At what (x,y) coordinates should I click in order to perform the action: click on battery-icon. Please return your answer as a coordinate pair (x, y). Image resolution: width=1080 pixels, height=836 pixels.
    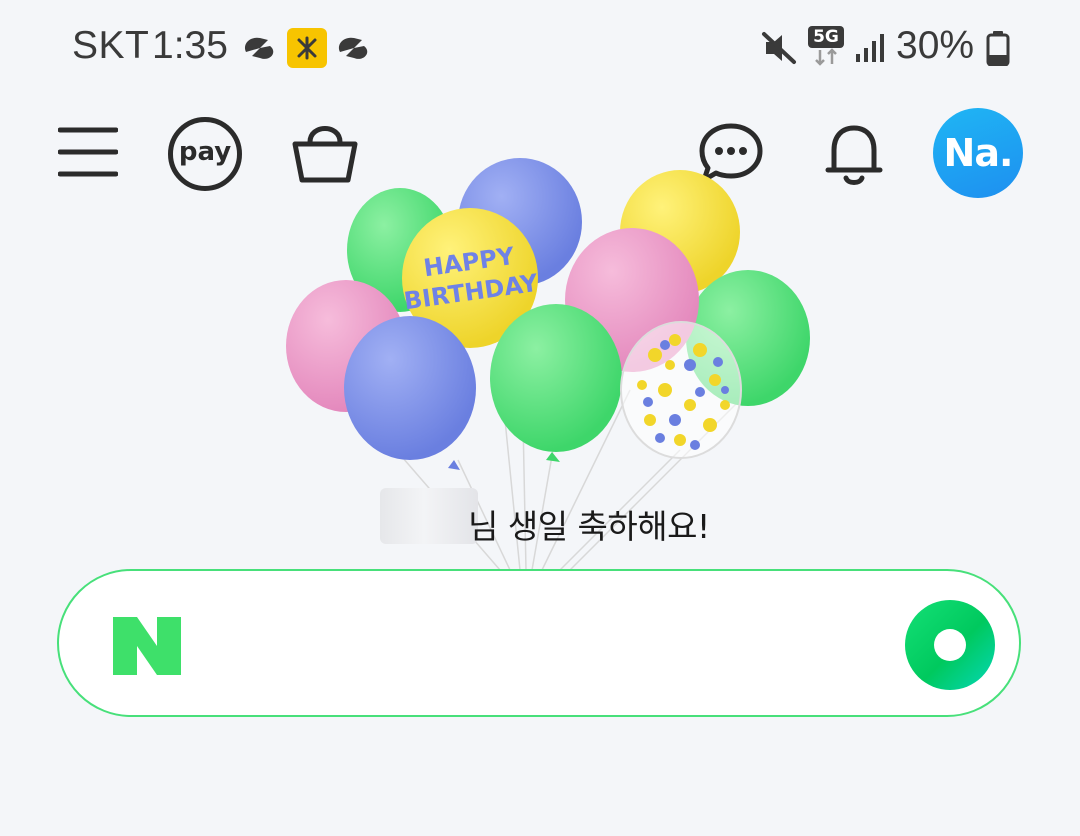
    Looking at the image, I should click on (998, 48).